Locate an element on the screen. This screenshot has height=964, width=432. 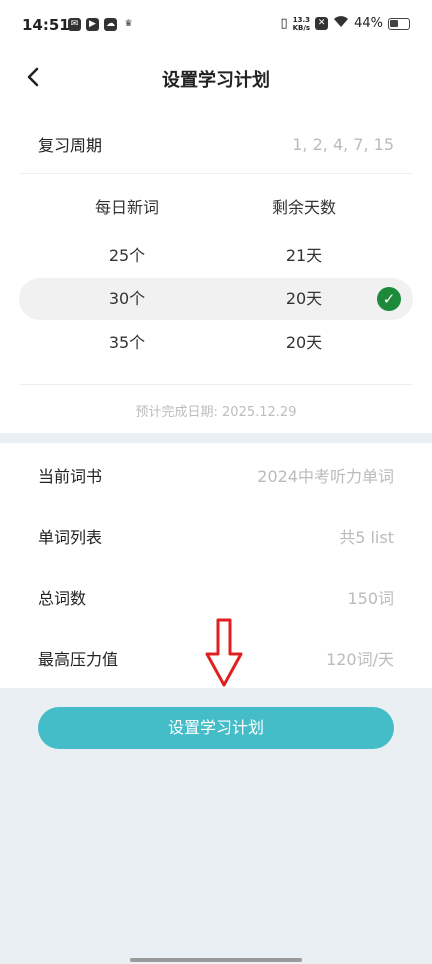
crown-icon: ♛ is located at coordinates (128, 24).